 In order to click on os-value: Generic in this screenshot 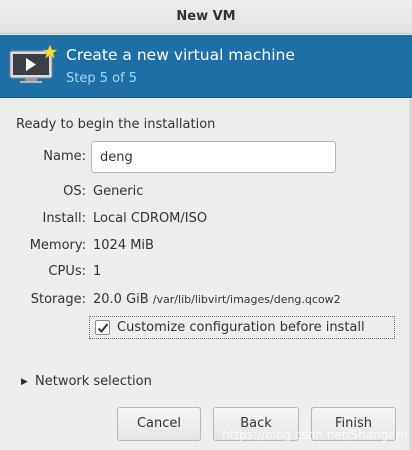, I will do `click(118, 191)`.